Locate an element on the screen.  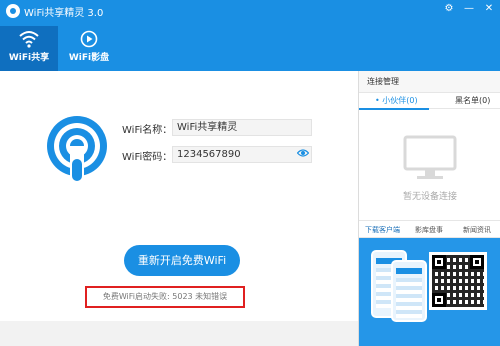
wifi-name-input: WiFi共享精灵 is located at coordinates (242, 127).